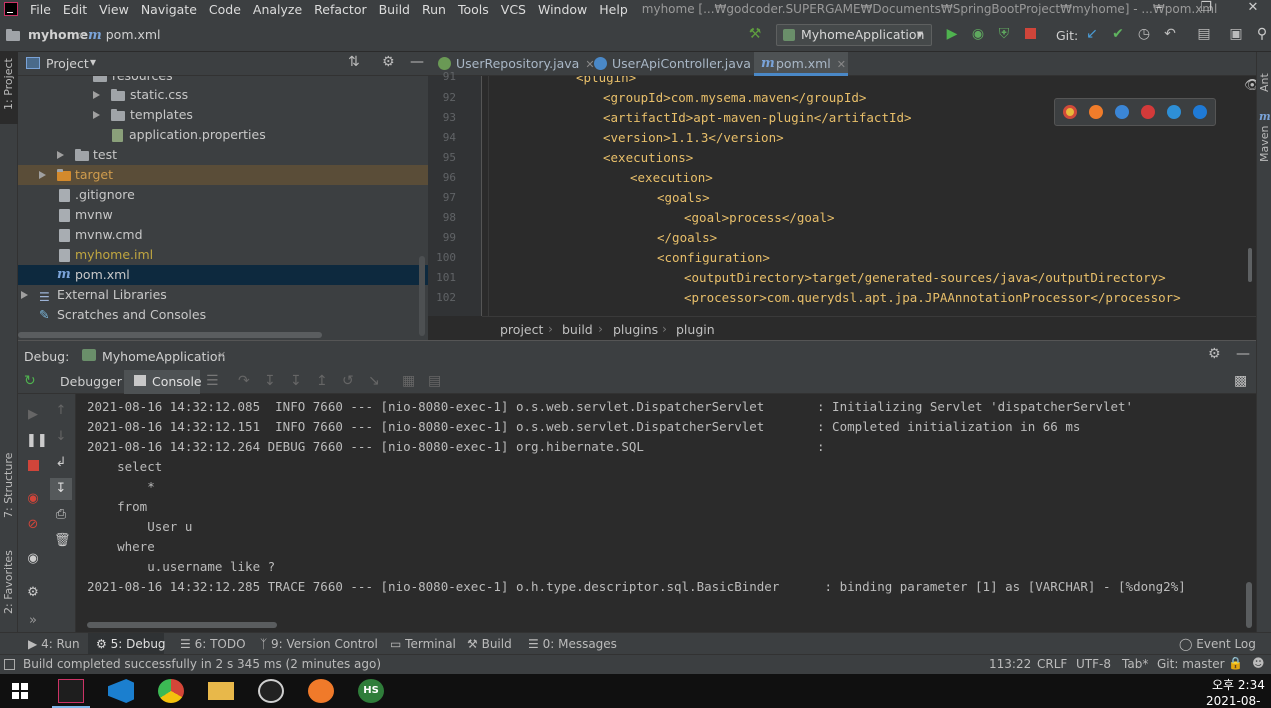 This screenshot has width=1271, height=708. I want to click on tree-item-templates: templates, so click(223, 115).